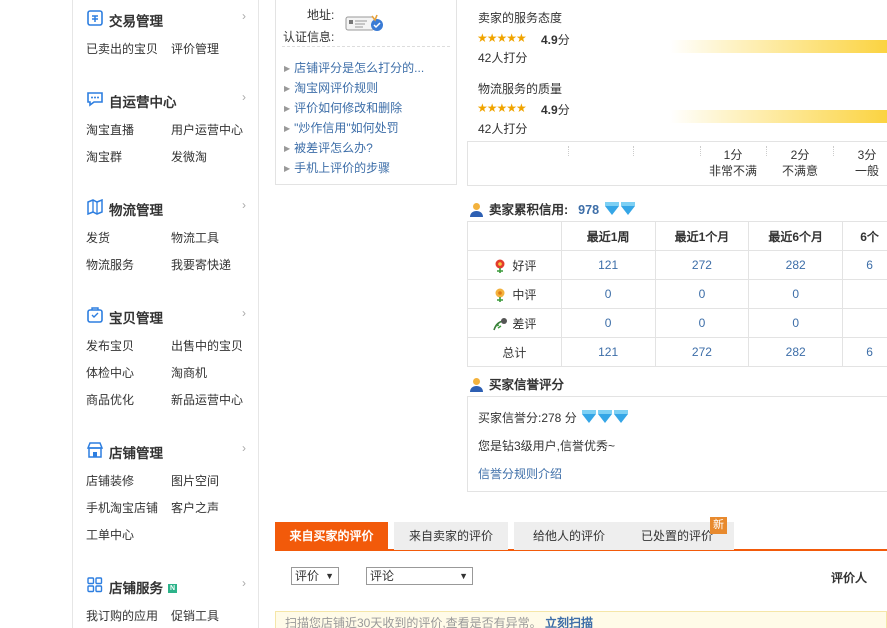 This screenshot has width=887, height=628. What do you see at coordinates (553, 417) in the screenshot?
I see `buyer-score-line: 买家信誉分:278 分` at bounding box center [553, 417].